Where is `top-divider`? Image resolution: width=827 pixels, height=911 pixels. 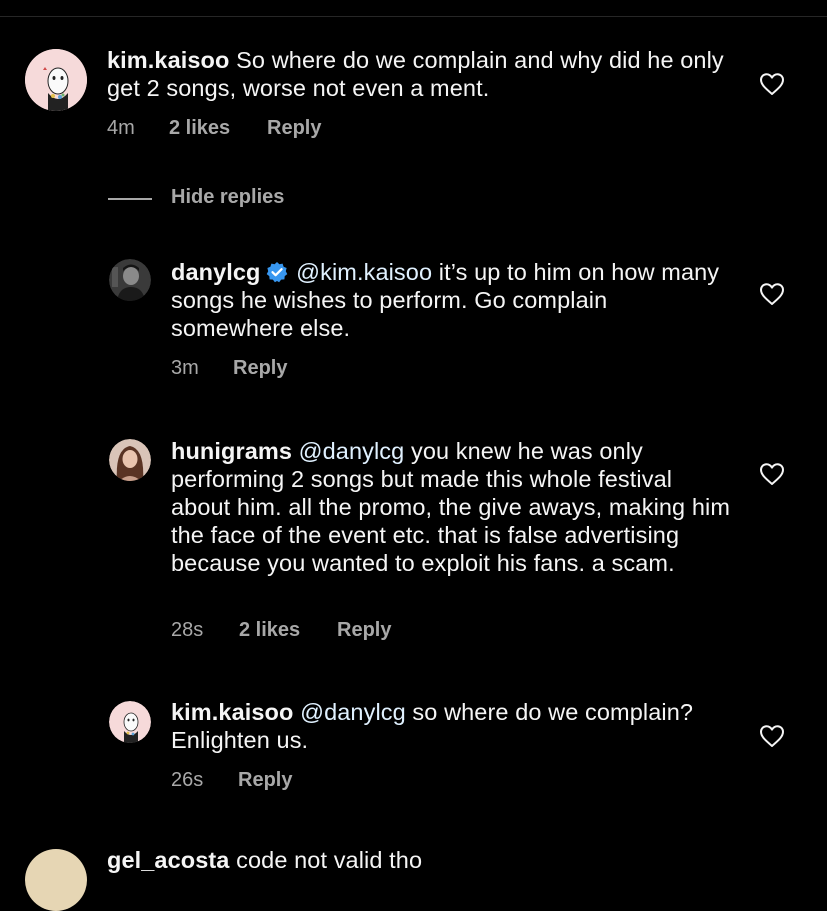 top-divider is located at coordinates (413, 16).